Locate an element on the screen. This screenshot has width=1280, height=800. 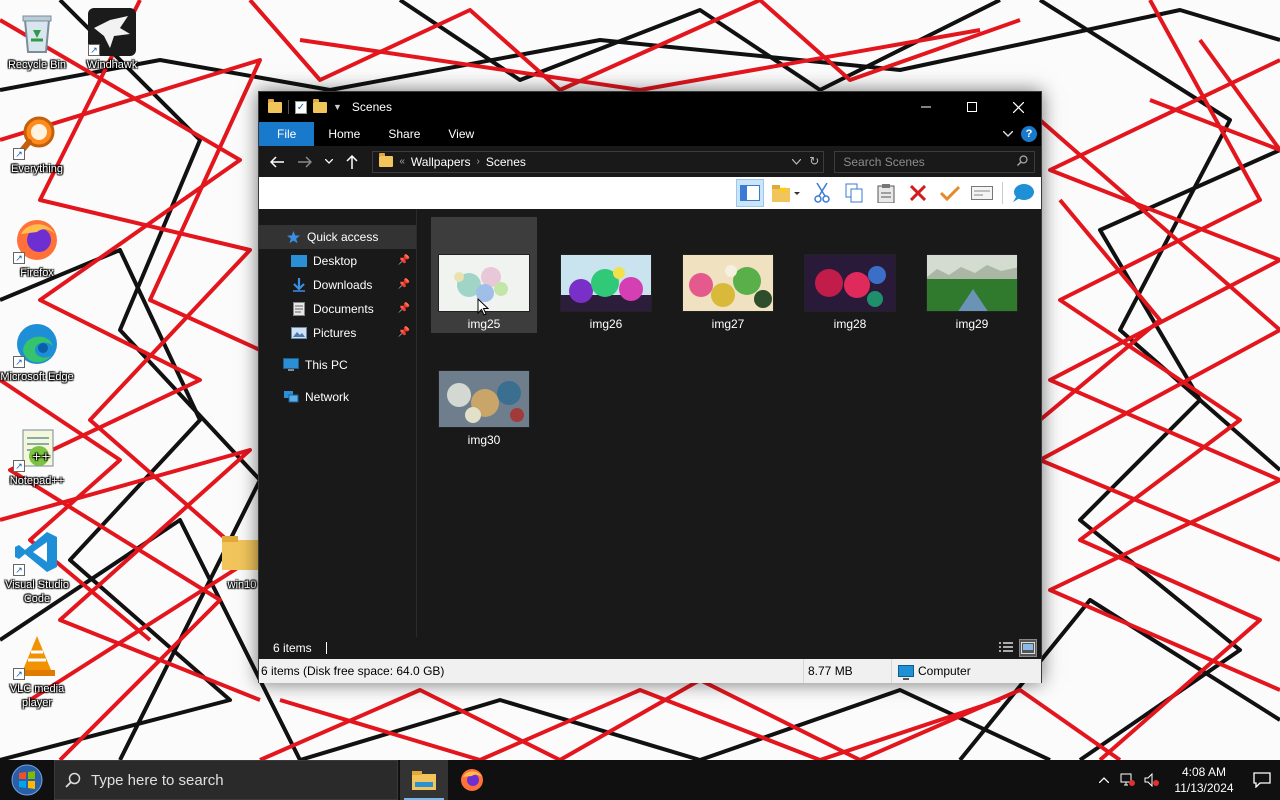
this-pc-icon is located at coordinates (291, 365).